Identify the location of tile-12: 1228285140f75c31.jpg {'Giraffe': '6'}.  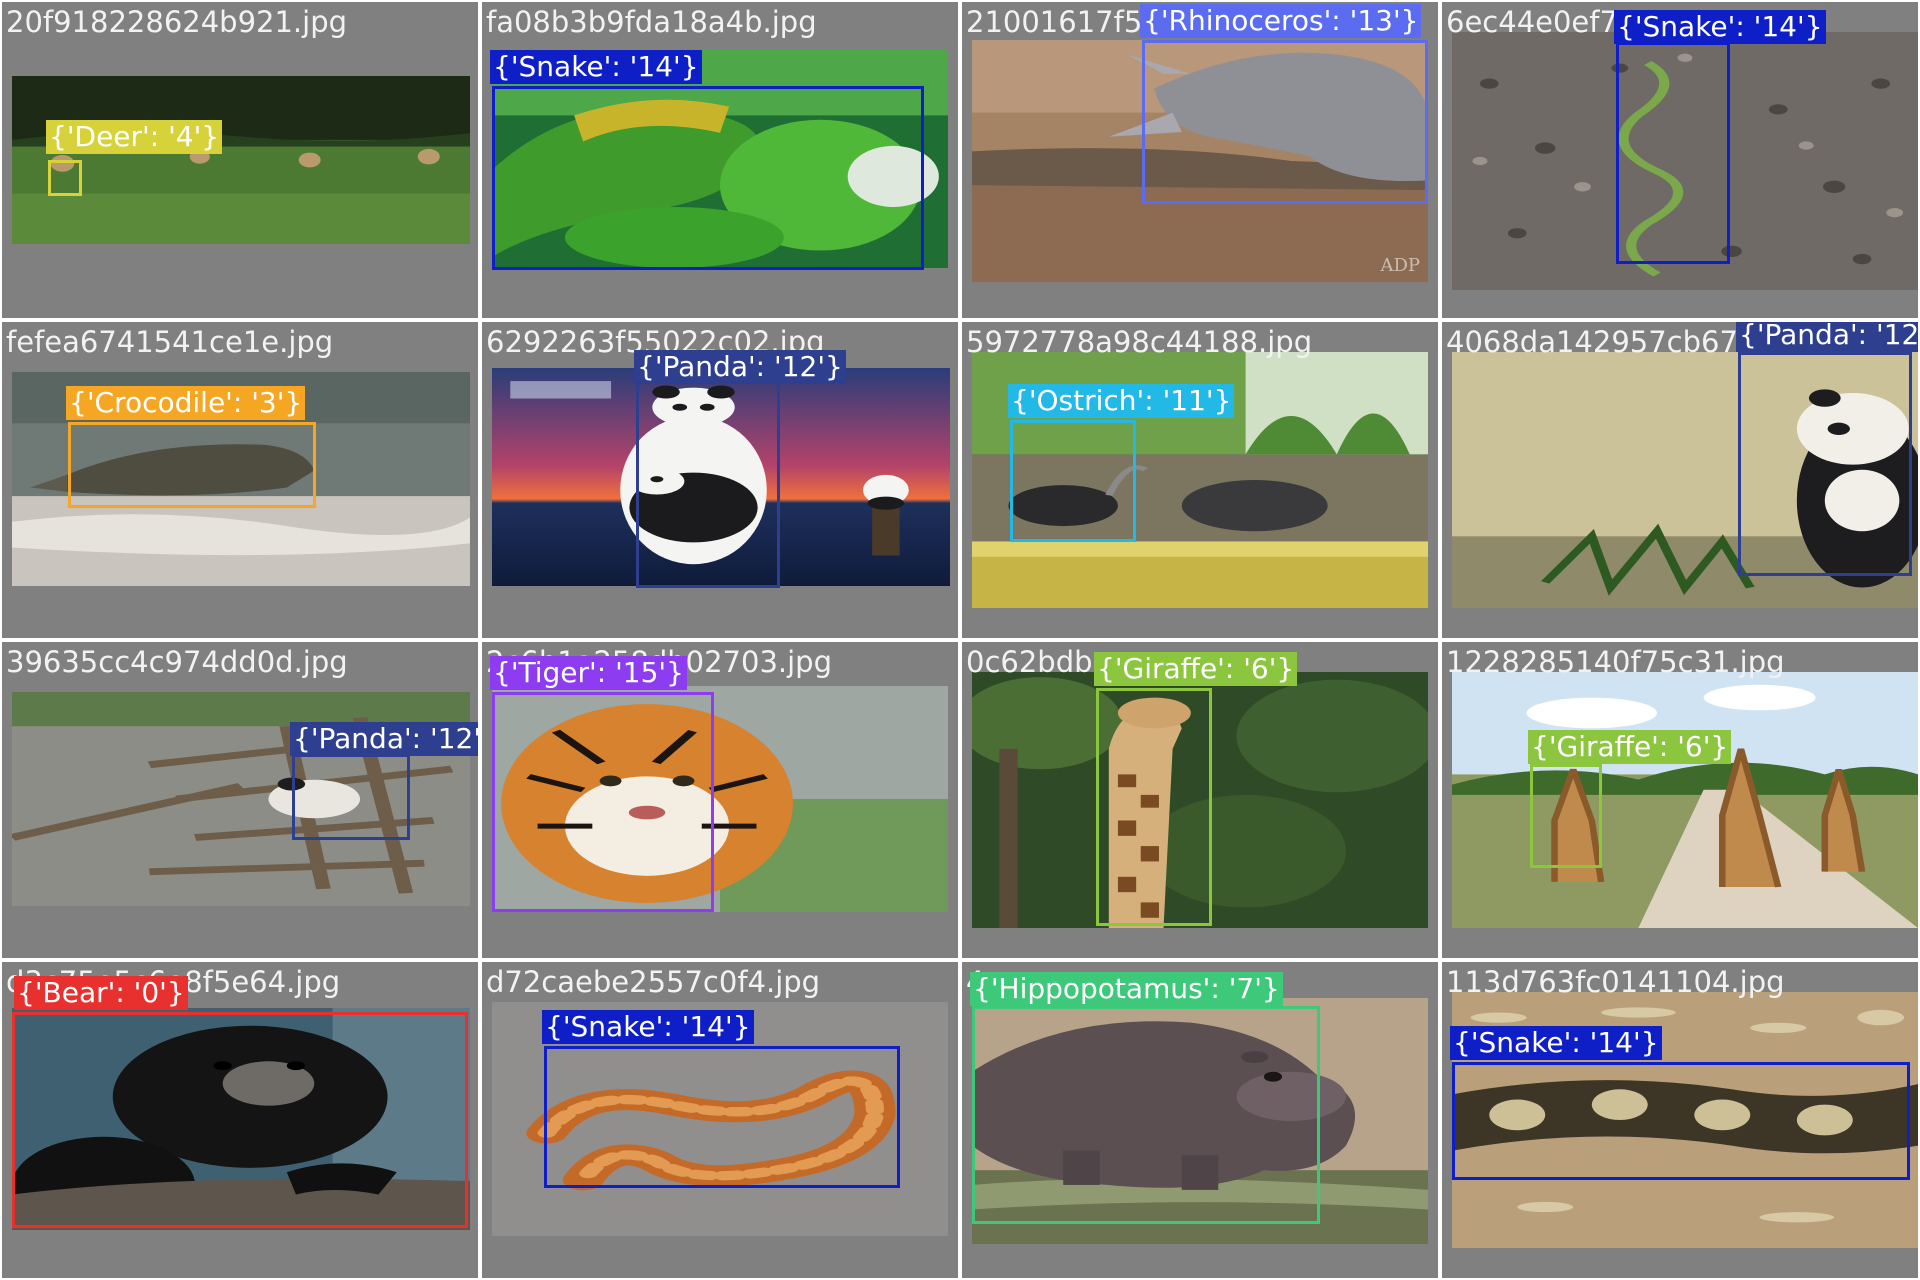
(1680, 800).